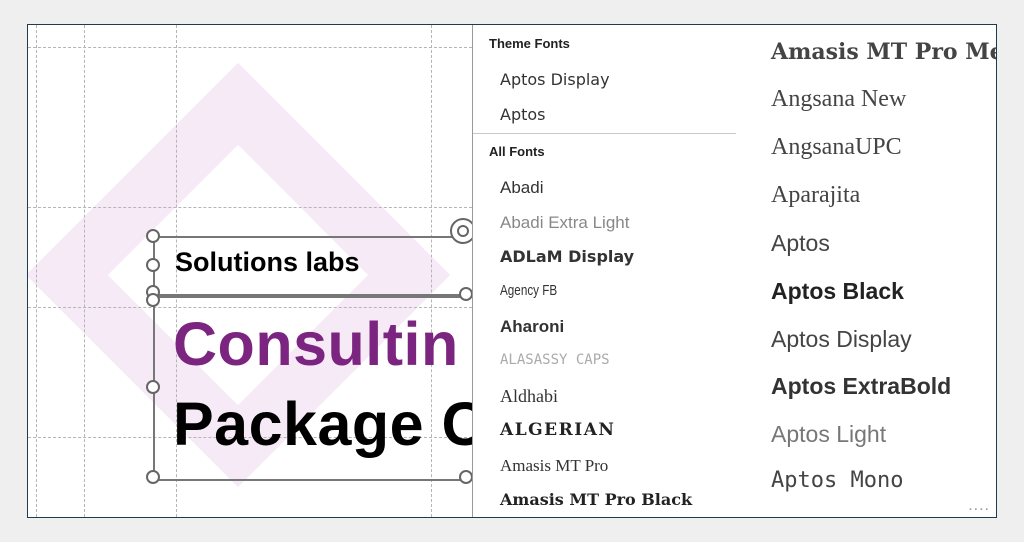 Image resolution: width=1024 pixels, height=542 pixels. I want to click on gallery-item-aptos-mono: Aptos Mono, so click(837, 480).